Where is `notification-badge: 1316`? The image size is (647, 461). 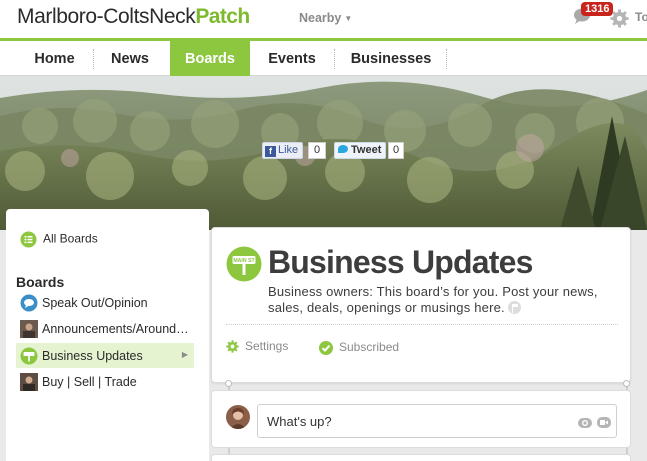 notification-badge: 1316 is located at coordinates (597, 9).